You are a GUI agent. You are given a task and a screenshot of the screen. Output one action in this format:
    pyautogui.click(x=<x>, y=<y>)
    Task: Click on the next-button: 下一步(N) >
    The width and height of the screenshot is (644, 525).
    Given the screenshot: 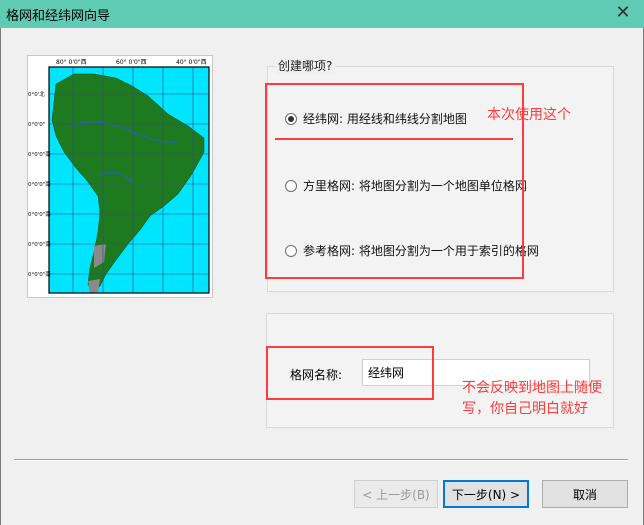 What is the action you would take?
    pyautogui.click(x=486, y=494)
    